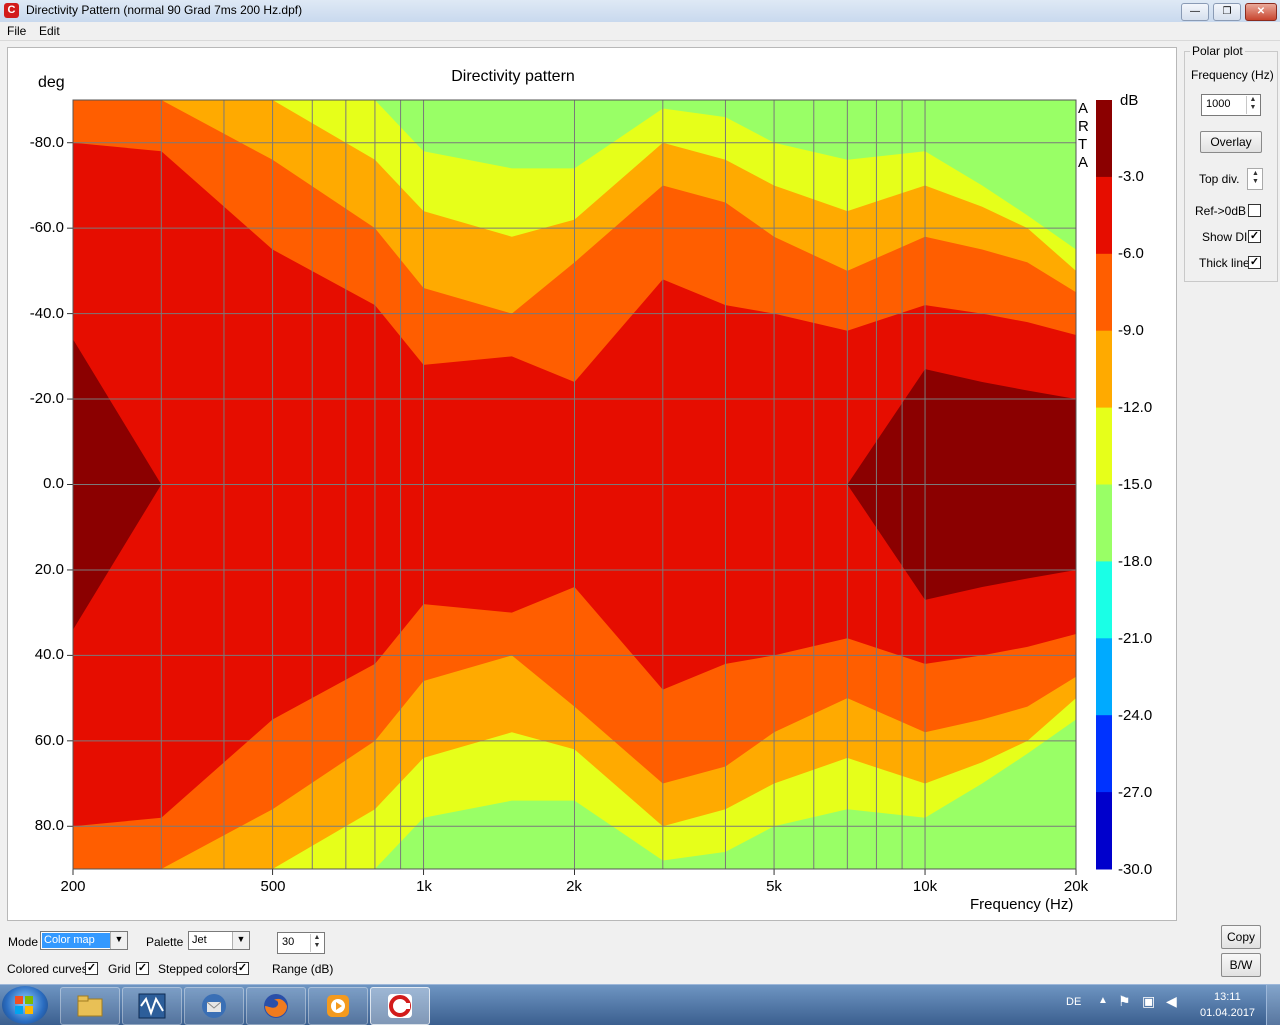  I want to click on x-tick-label: 500, so click(273, 886).